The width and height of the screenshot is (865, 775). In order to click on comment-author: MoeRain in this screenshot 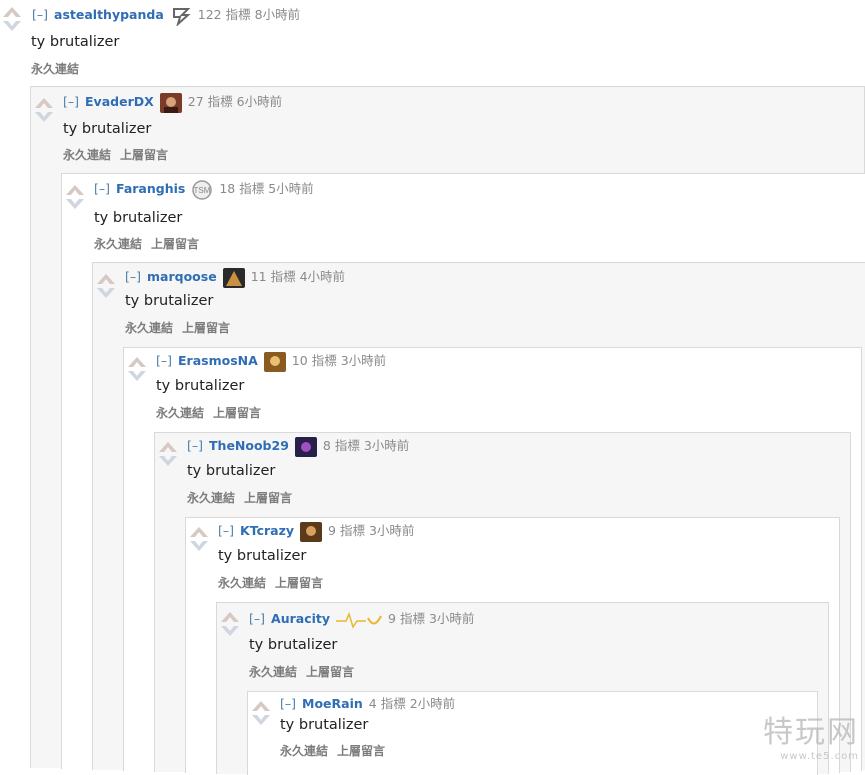, I will do `click(332, 703)`.